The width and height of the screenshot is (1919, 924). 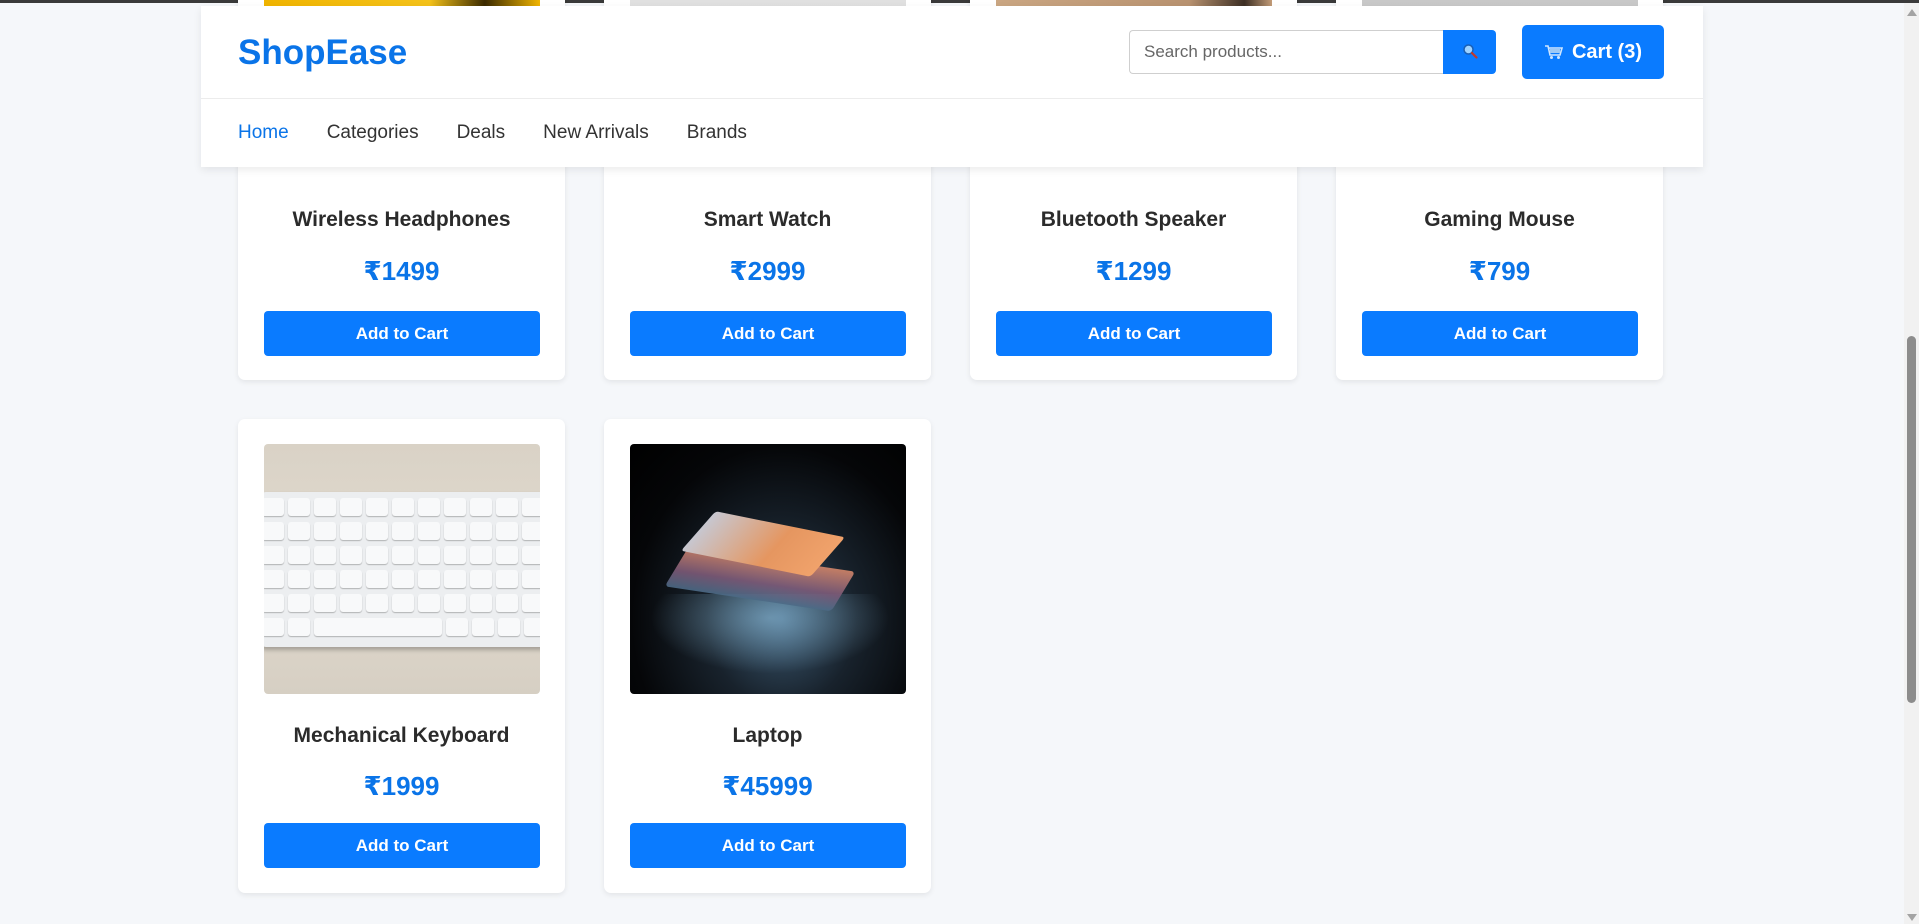 I want to click on vertical-scrollbar, so click(x=1911, y=463).